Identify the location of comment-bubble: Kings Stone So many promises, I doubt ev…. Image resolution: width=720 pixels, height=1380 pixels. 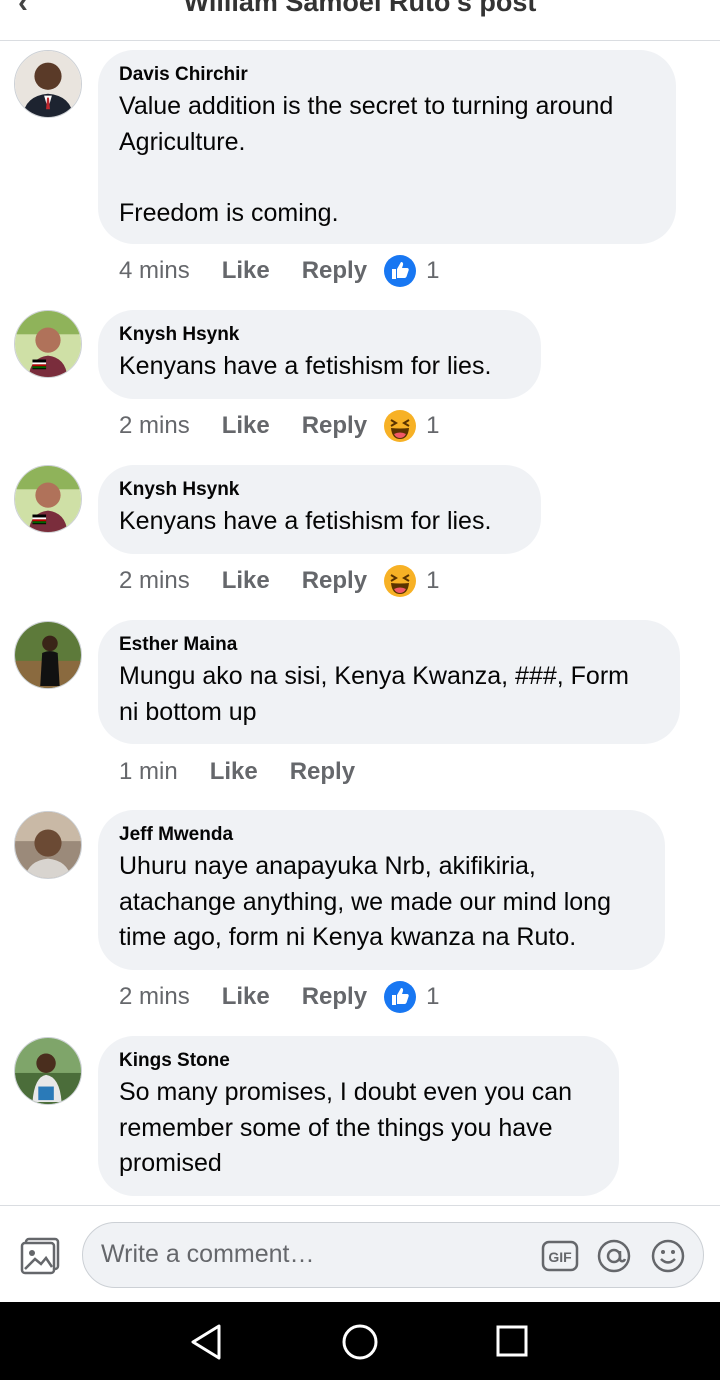
(358, 1116).